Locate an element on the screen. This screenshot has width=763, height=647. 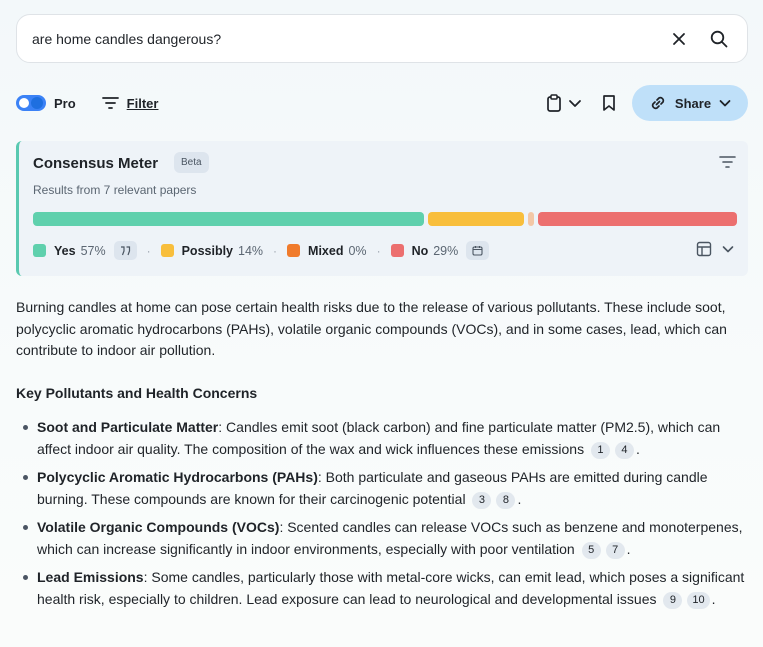
citation-badge: 7 is located at coordinates (615, 550).